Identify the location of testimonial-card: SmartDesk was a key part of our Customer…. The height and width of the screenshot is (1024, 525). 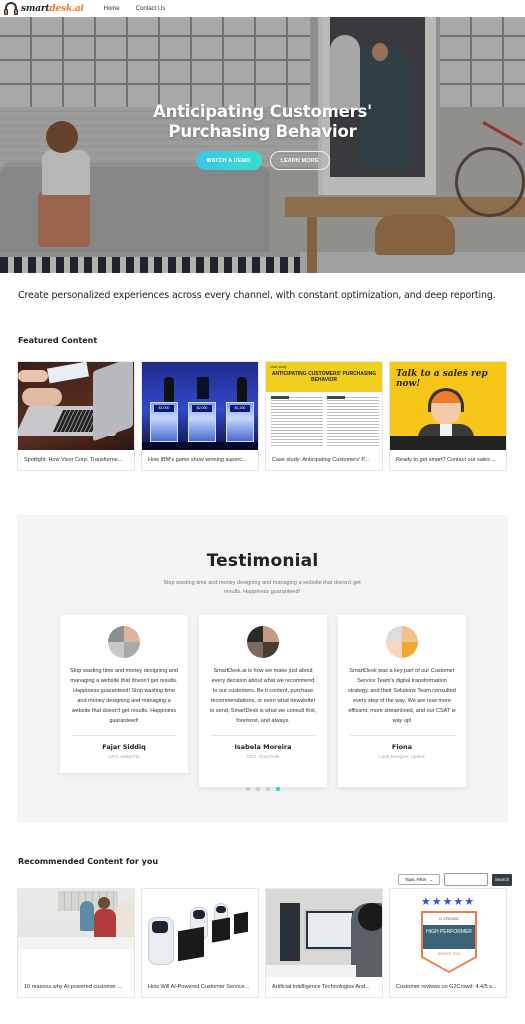
(402, 701).